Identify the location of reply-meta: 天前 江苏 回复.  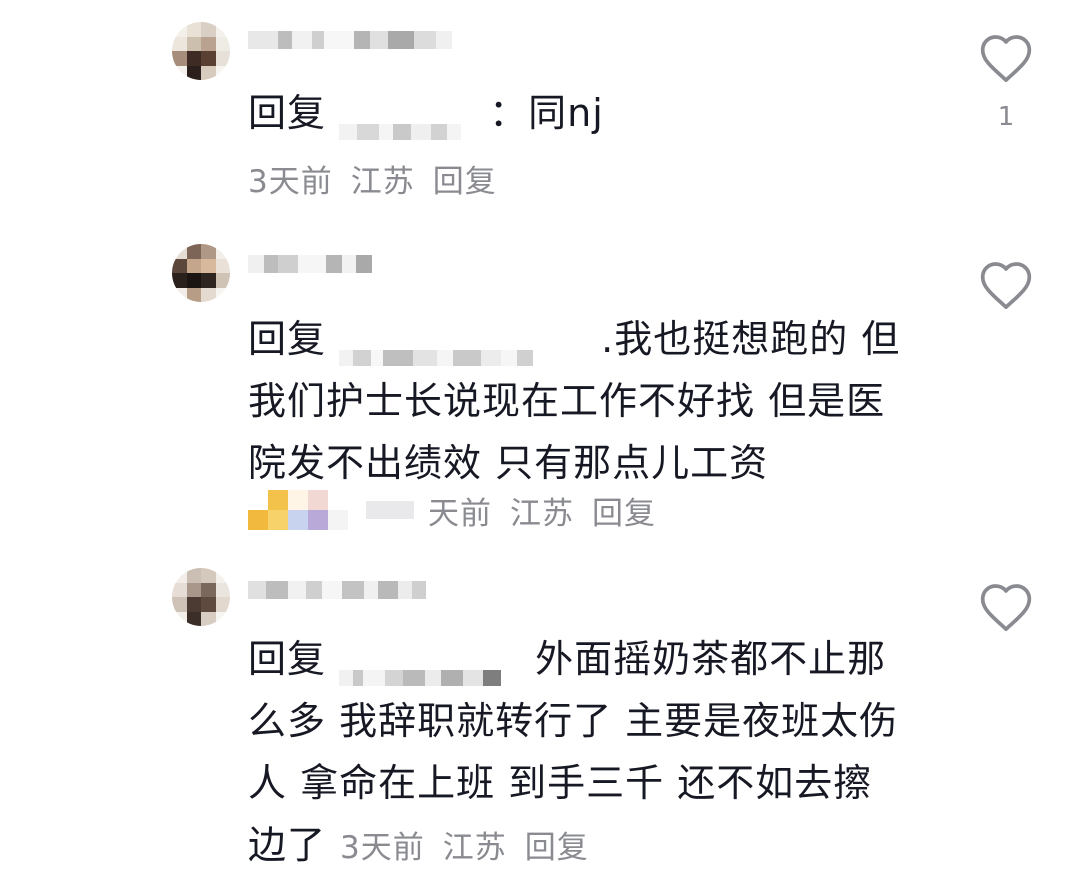
(461, 510).